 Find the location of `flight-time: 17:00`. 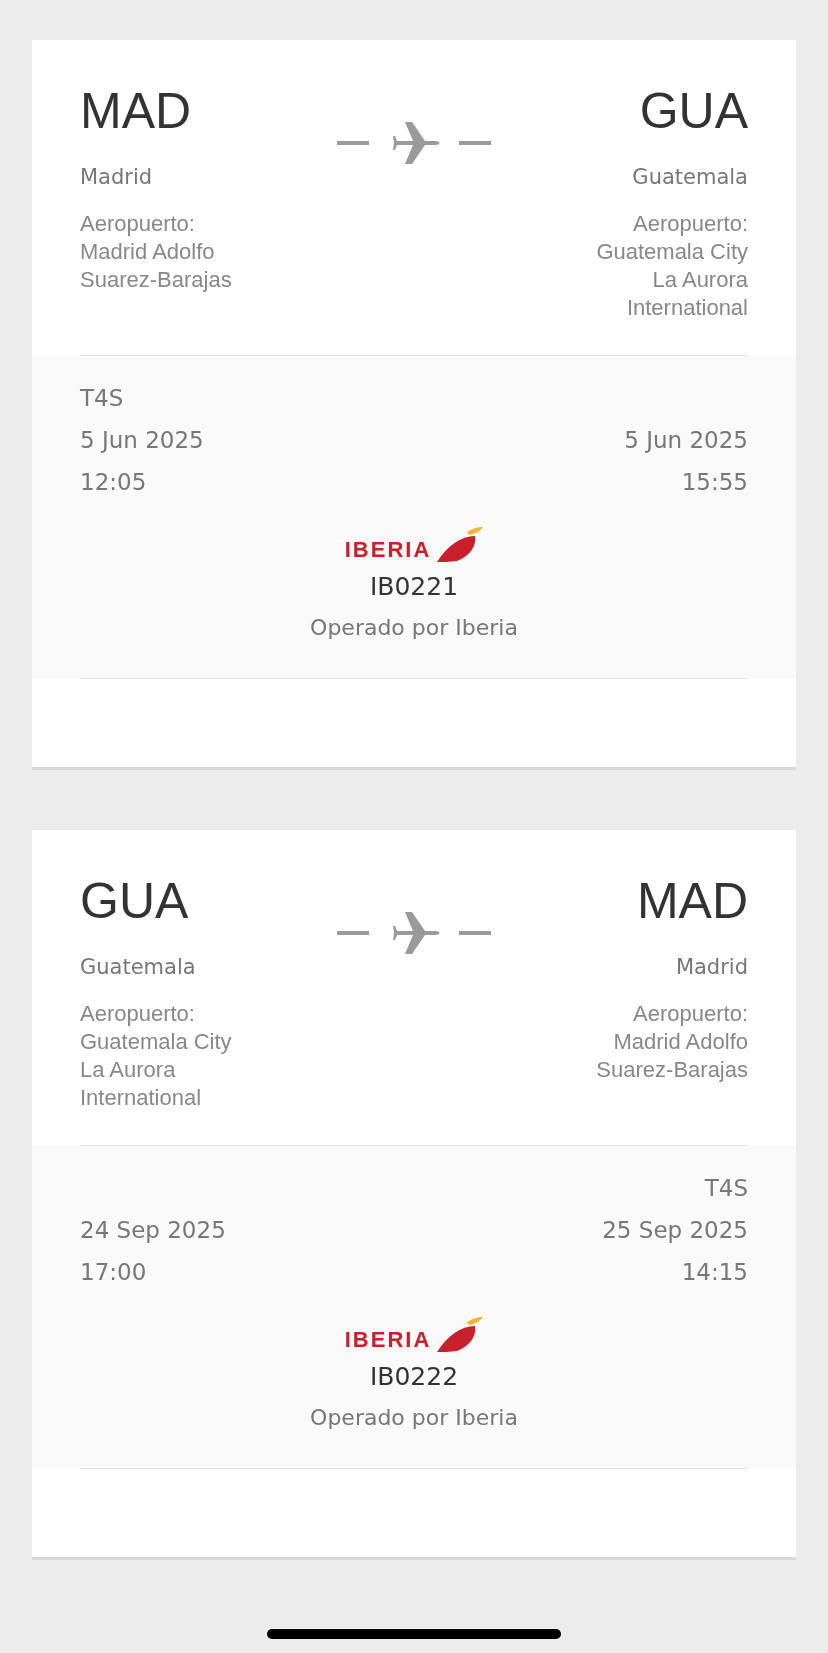

flight-time: 17:00 is located at coordinates (114, 1272).